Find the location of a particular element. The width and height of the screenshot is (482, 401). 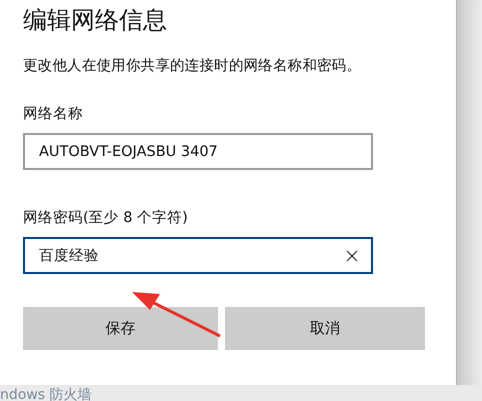

field-label: 网络密码(至少 8 个字符) is located at coordinates (106, 217).